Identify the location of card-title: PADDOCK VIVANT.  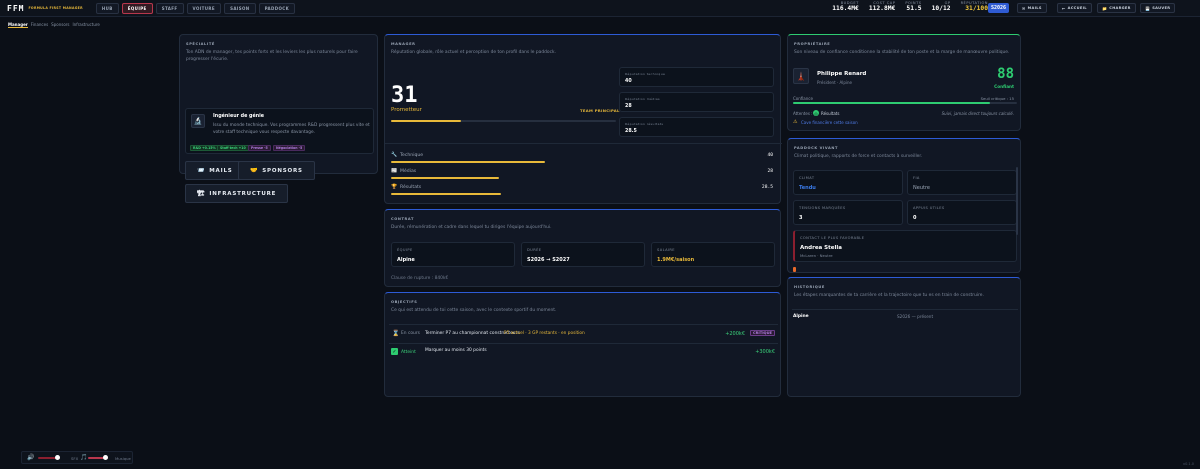
(816, 148).